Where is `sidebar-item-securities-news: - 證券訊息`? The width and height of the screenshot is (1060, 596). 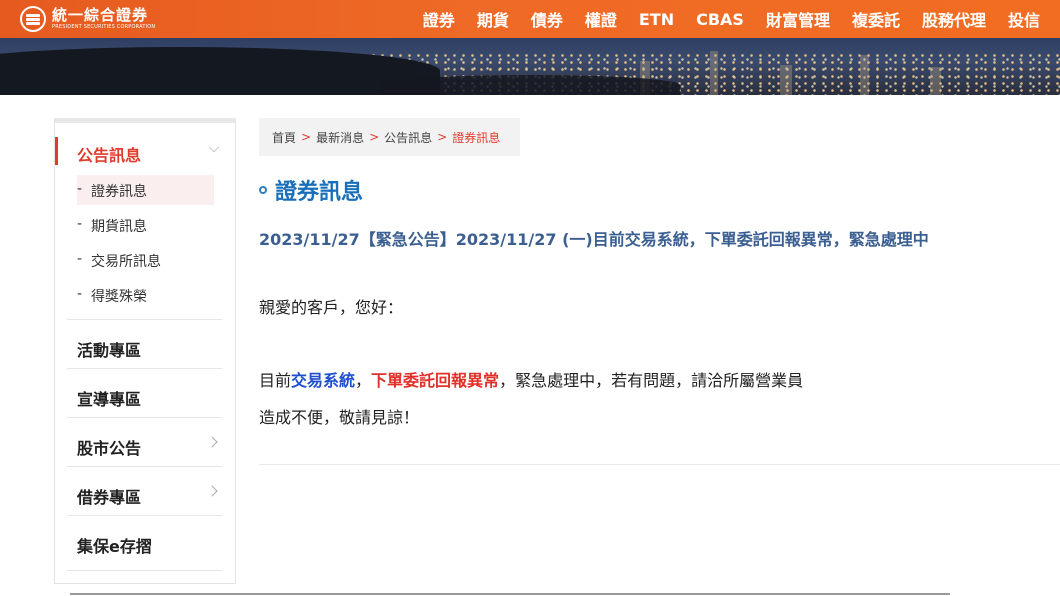
sidebar-item-securities-news: - 證券訊息 is located at coordinates (145, 190).